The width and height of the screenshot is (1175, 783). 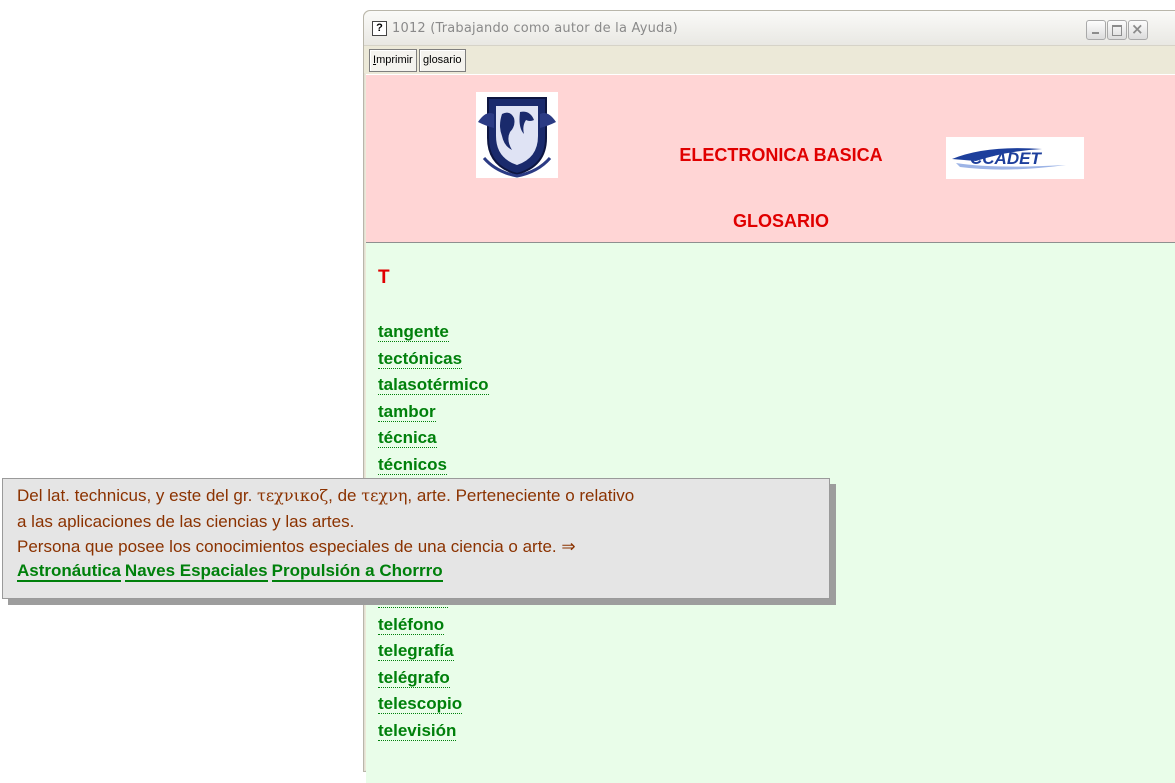 I want to click on related-link-astronautica: Astronáutica, so click(x=69, y=571).